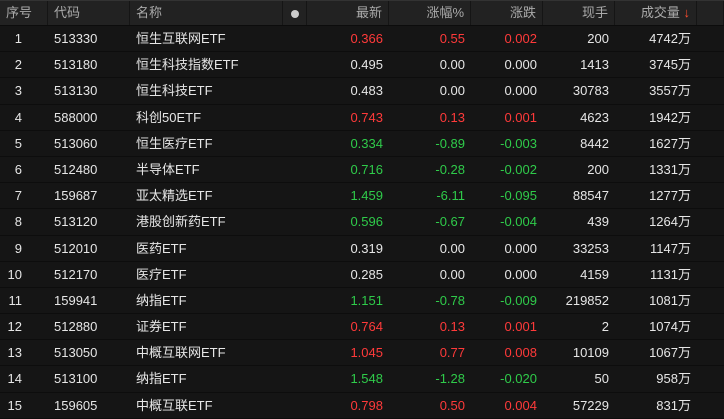 The width and height of the screenshot is (724, 419). Describe the element at coordinates (76, 169) in the screenshot. I see `row-code: 512480` at that location.